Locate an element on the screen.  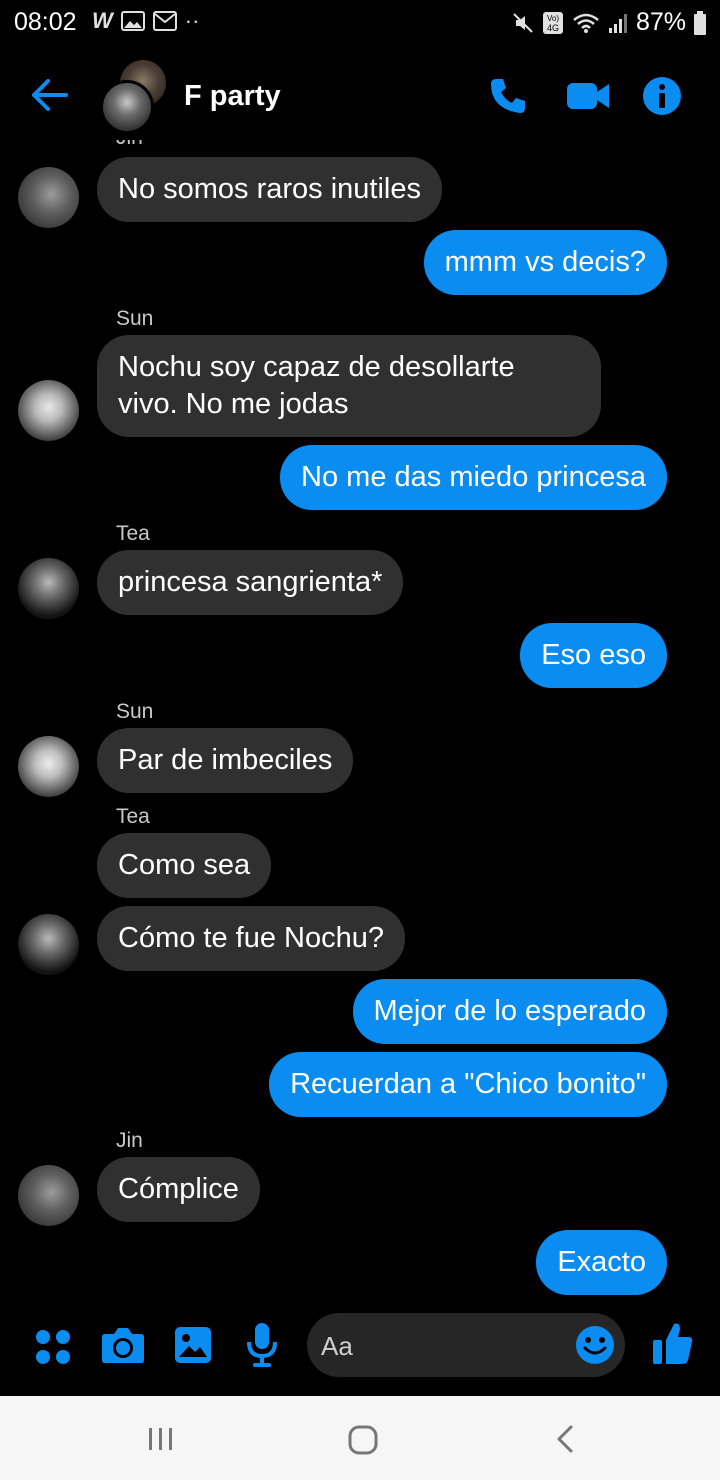
clipped-sender-label: Jin is located at coordinates (136, 145).